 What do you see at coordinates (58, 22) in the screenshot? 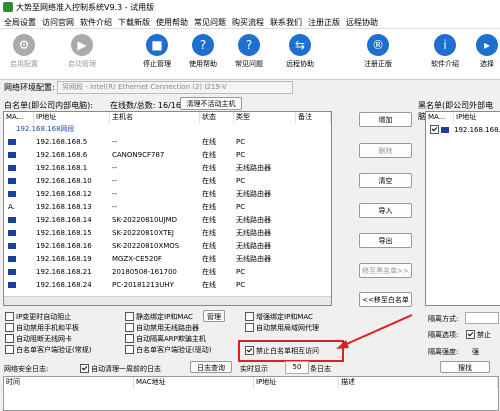
I see `menu-item: 访问官网` at bounding box center [58, 22].